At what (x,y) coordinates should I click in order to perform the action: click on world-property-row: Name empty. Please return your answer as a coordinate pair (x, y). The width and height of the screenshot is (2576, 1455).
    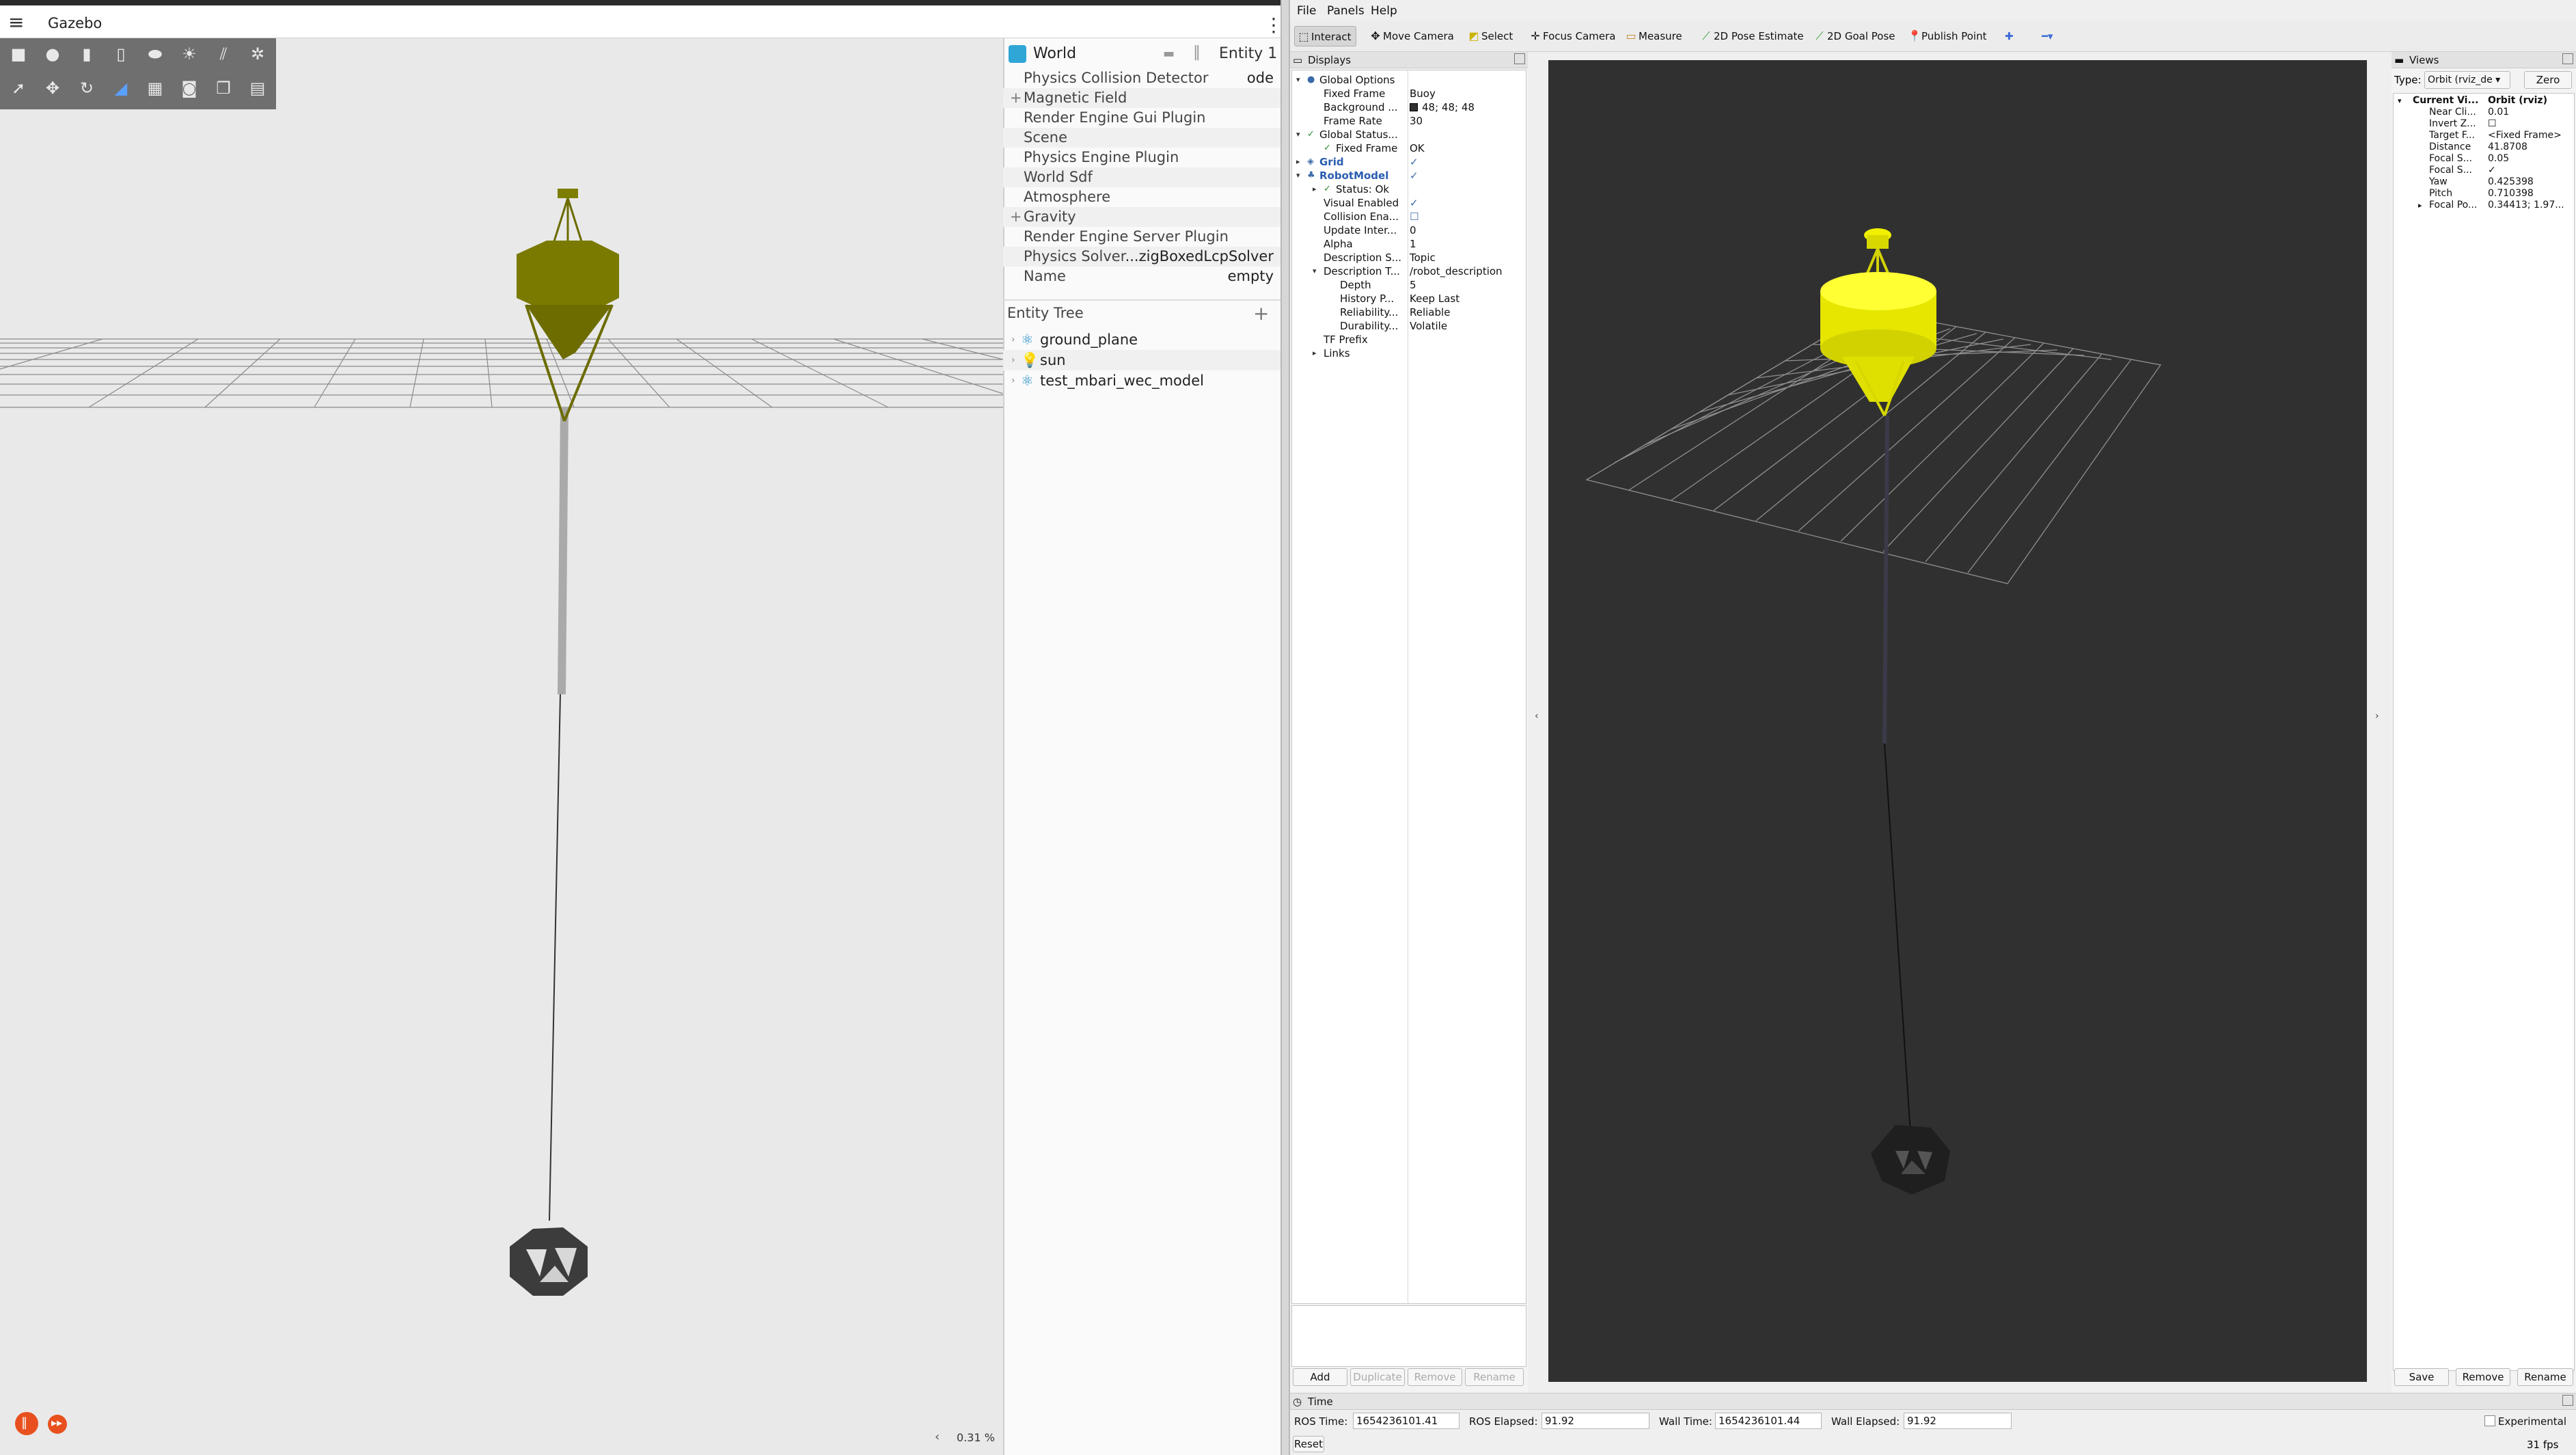
    Looking at the image, I should click on (1141, 276).